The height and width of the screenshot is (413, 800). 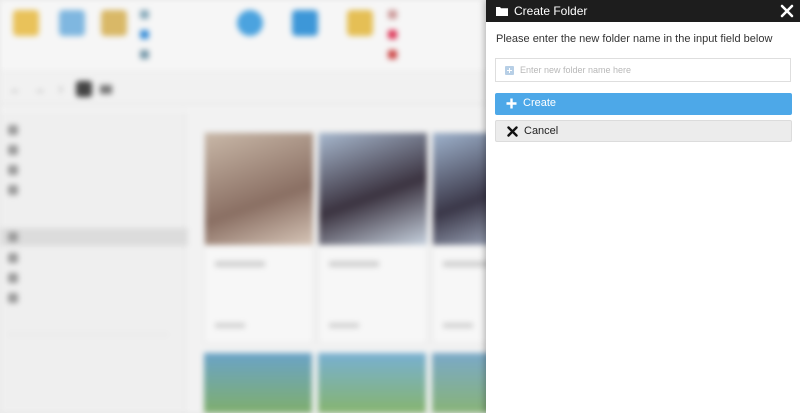 I want to click on sidebar-divider, so click(x=88, y=334).